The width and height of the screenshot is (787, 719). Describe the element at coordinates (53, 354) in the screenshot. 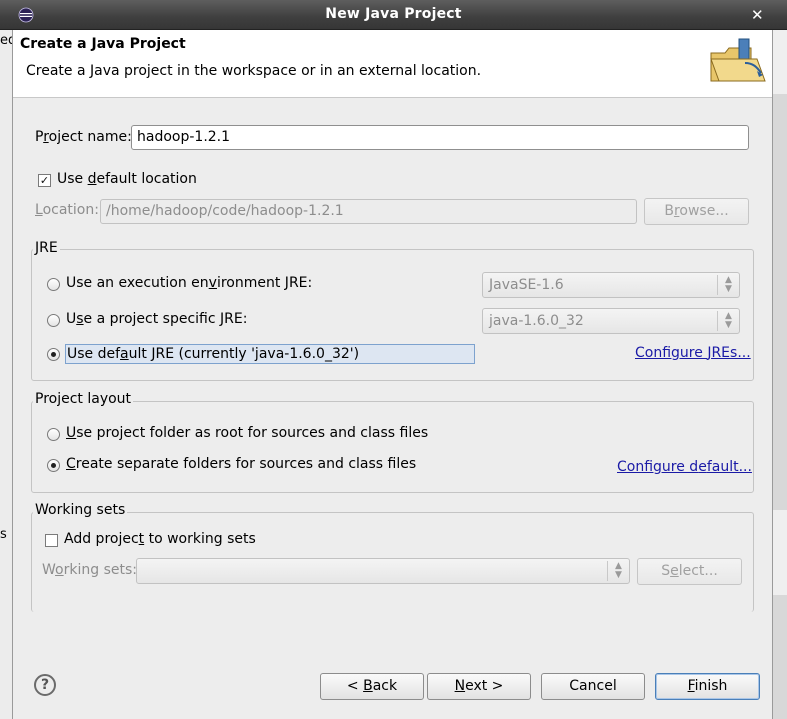

I see `default-jre-radio` at that location.